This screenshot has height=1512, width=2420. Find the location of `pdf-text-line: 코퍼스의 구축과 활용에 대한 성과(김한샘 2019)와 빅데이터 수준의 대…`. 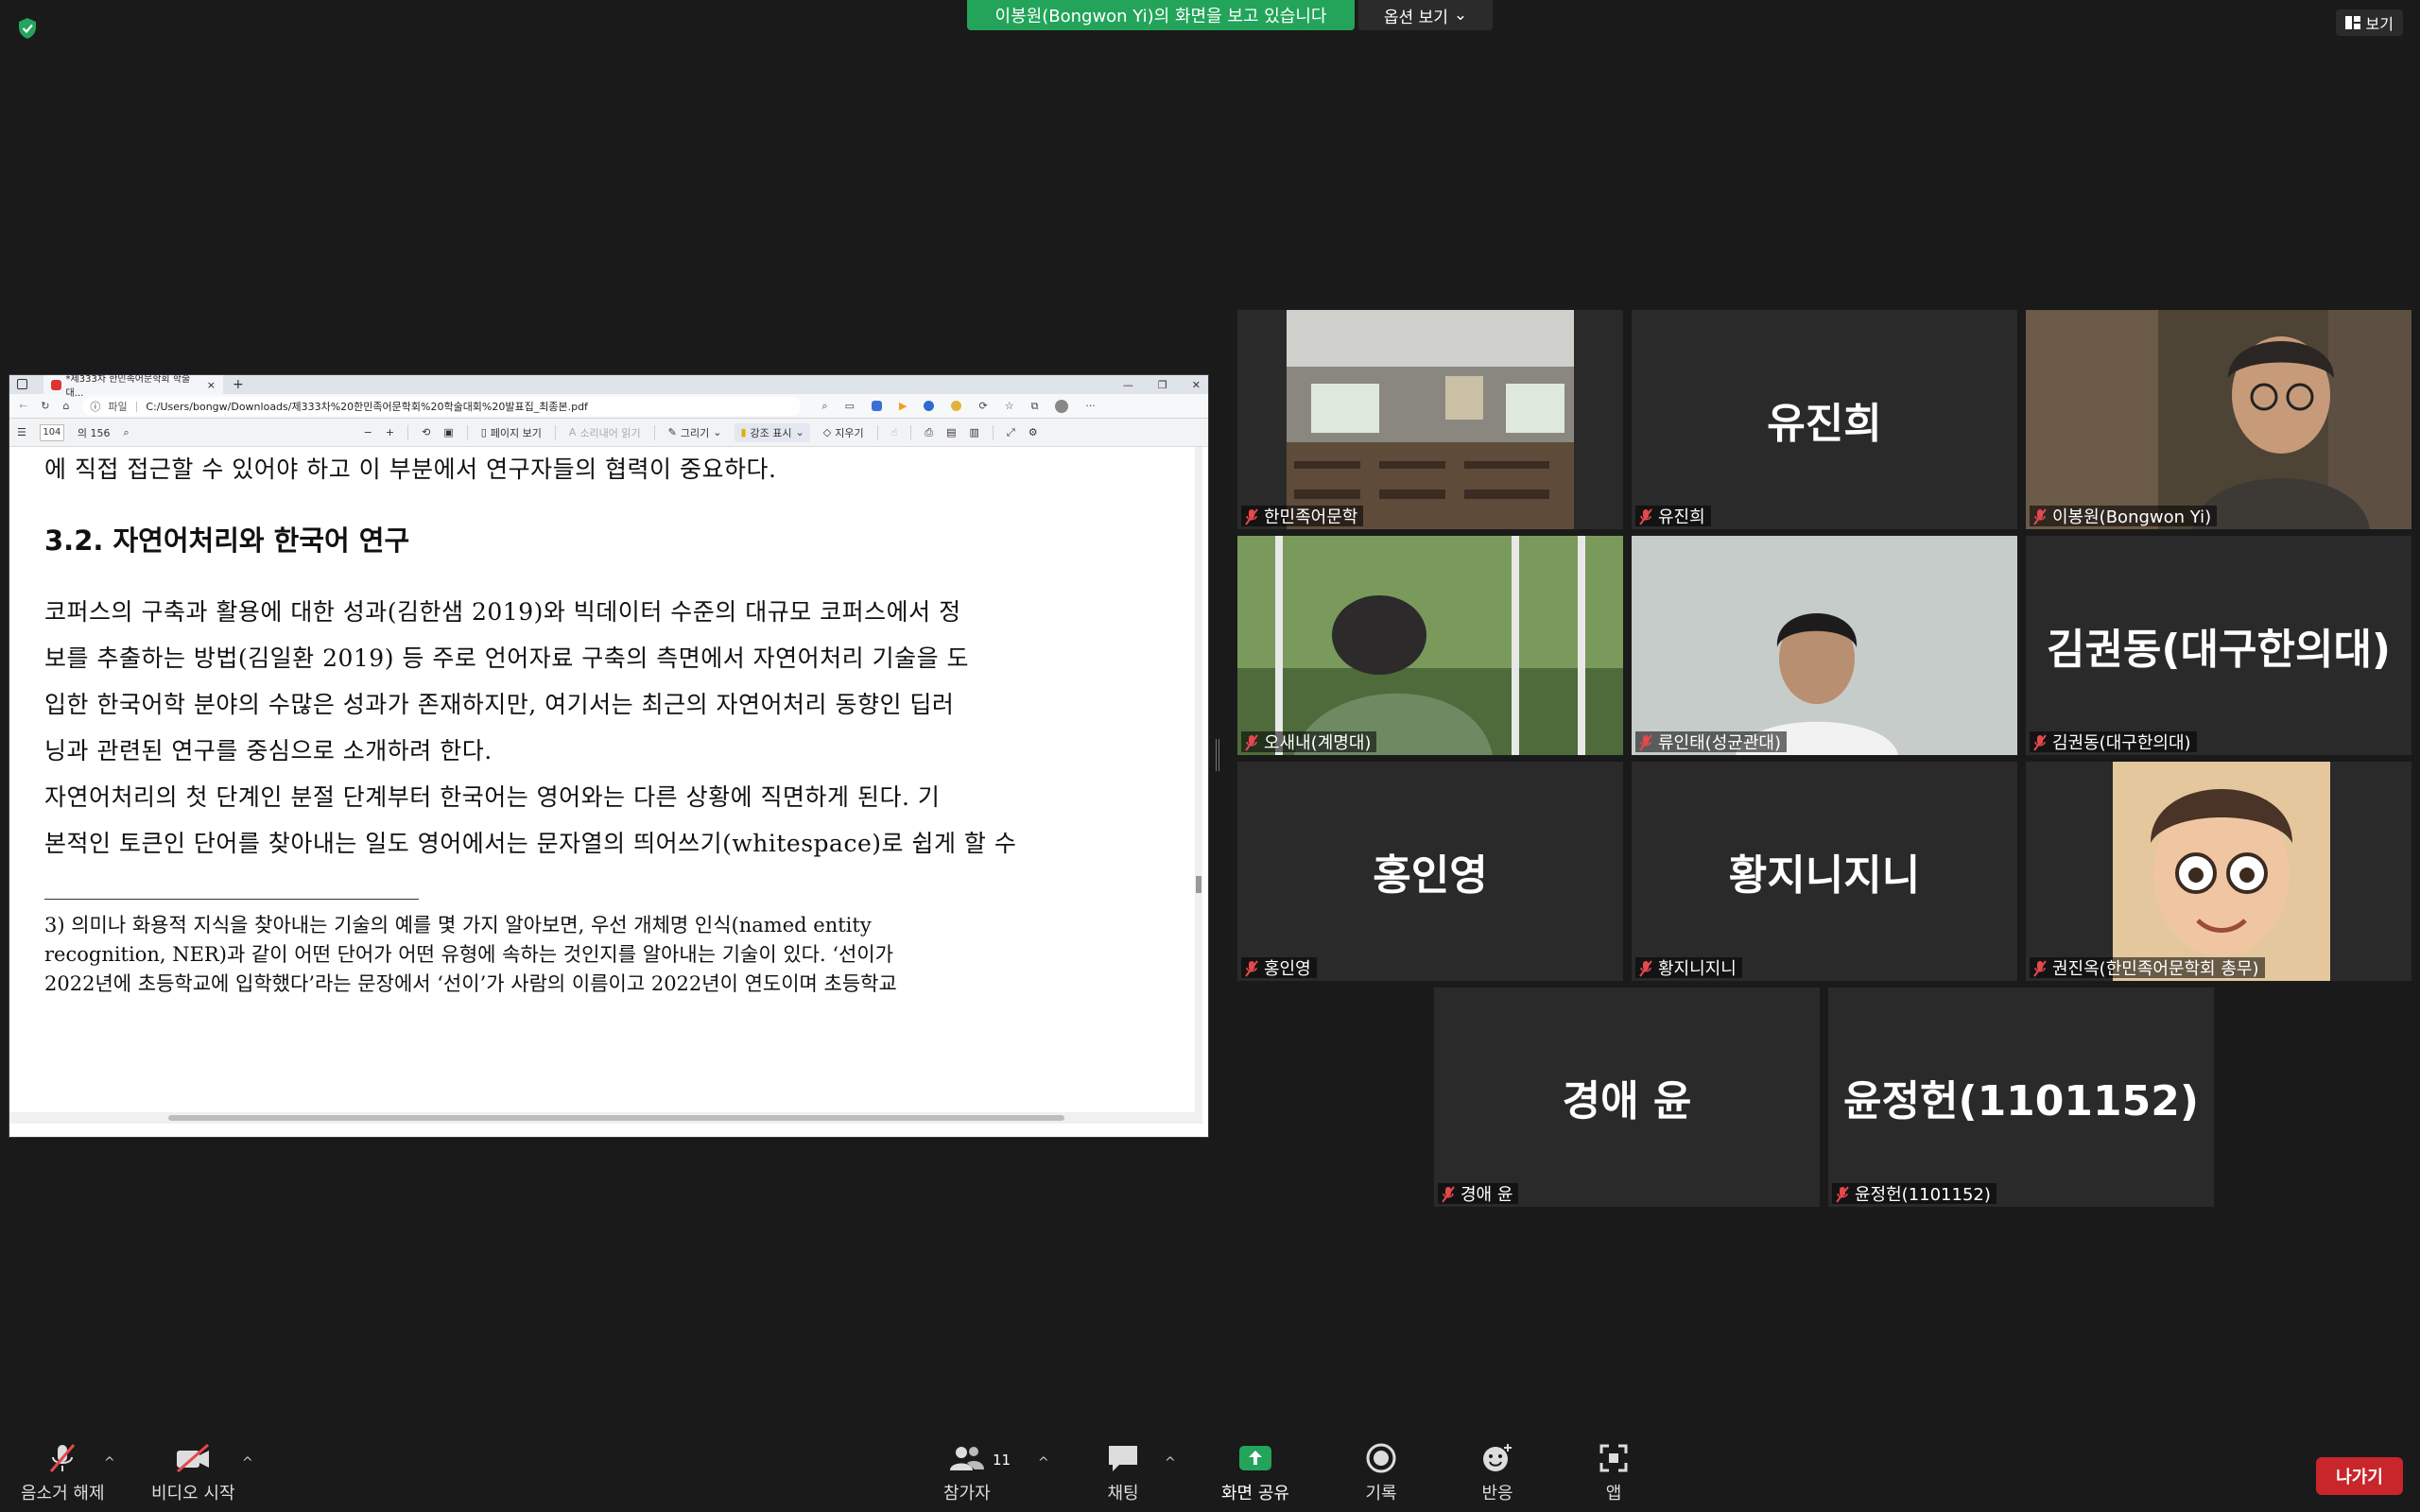

pdf-text-line: 코퍼스의 구축과 활용에 대한 성과(김한샘 2019)와 빅데이터 수준의 대… is located at coordinates (502, 612).